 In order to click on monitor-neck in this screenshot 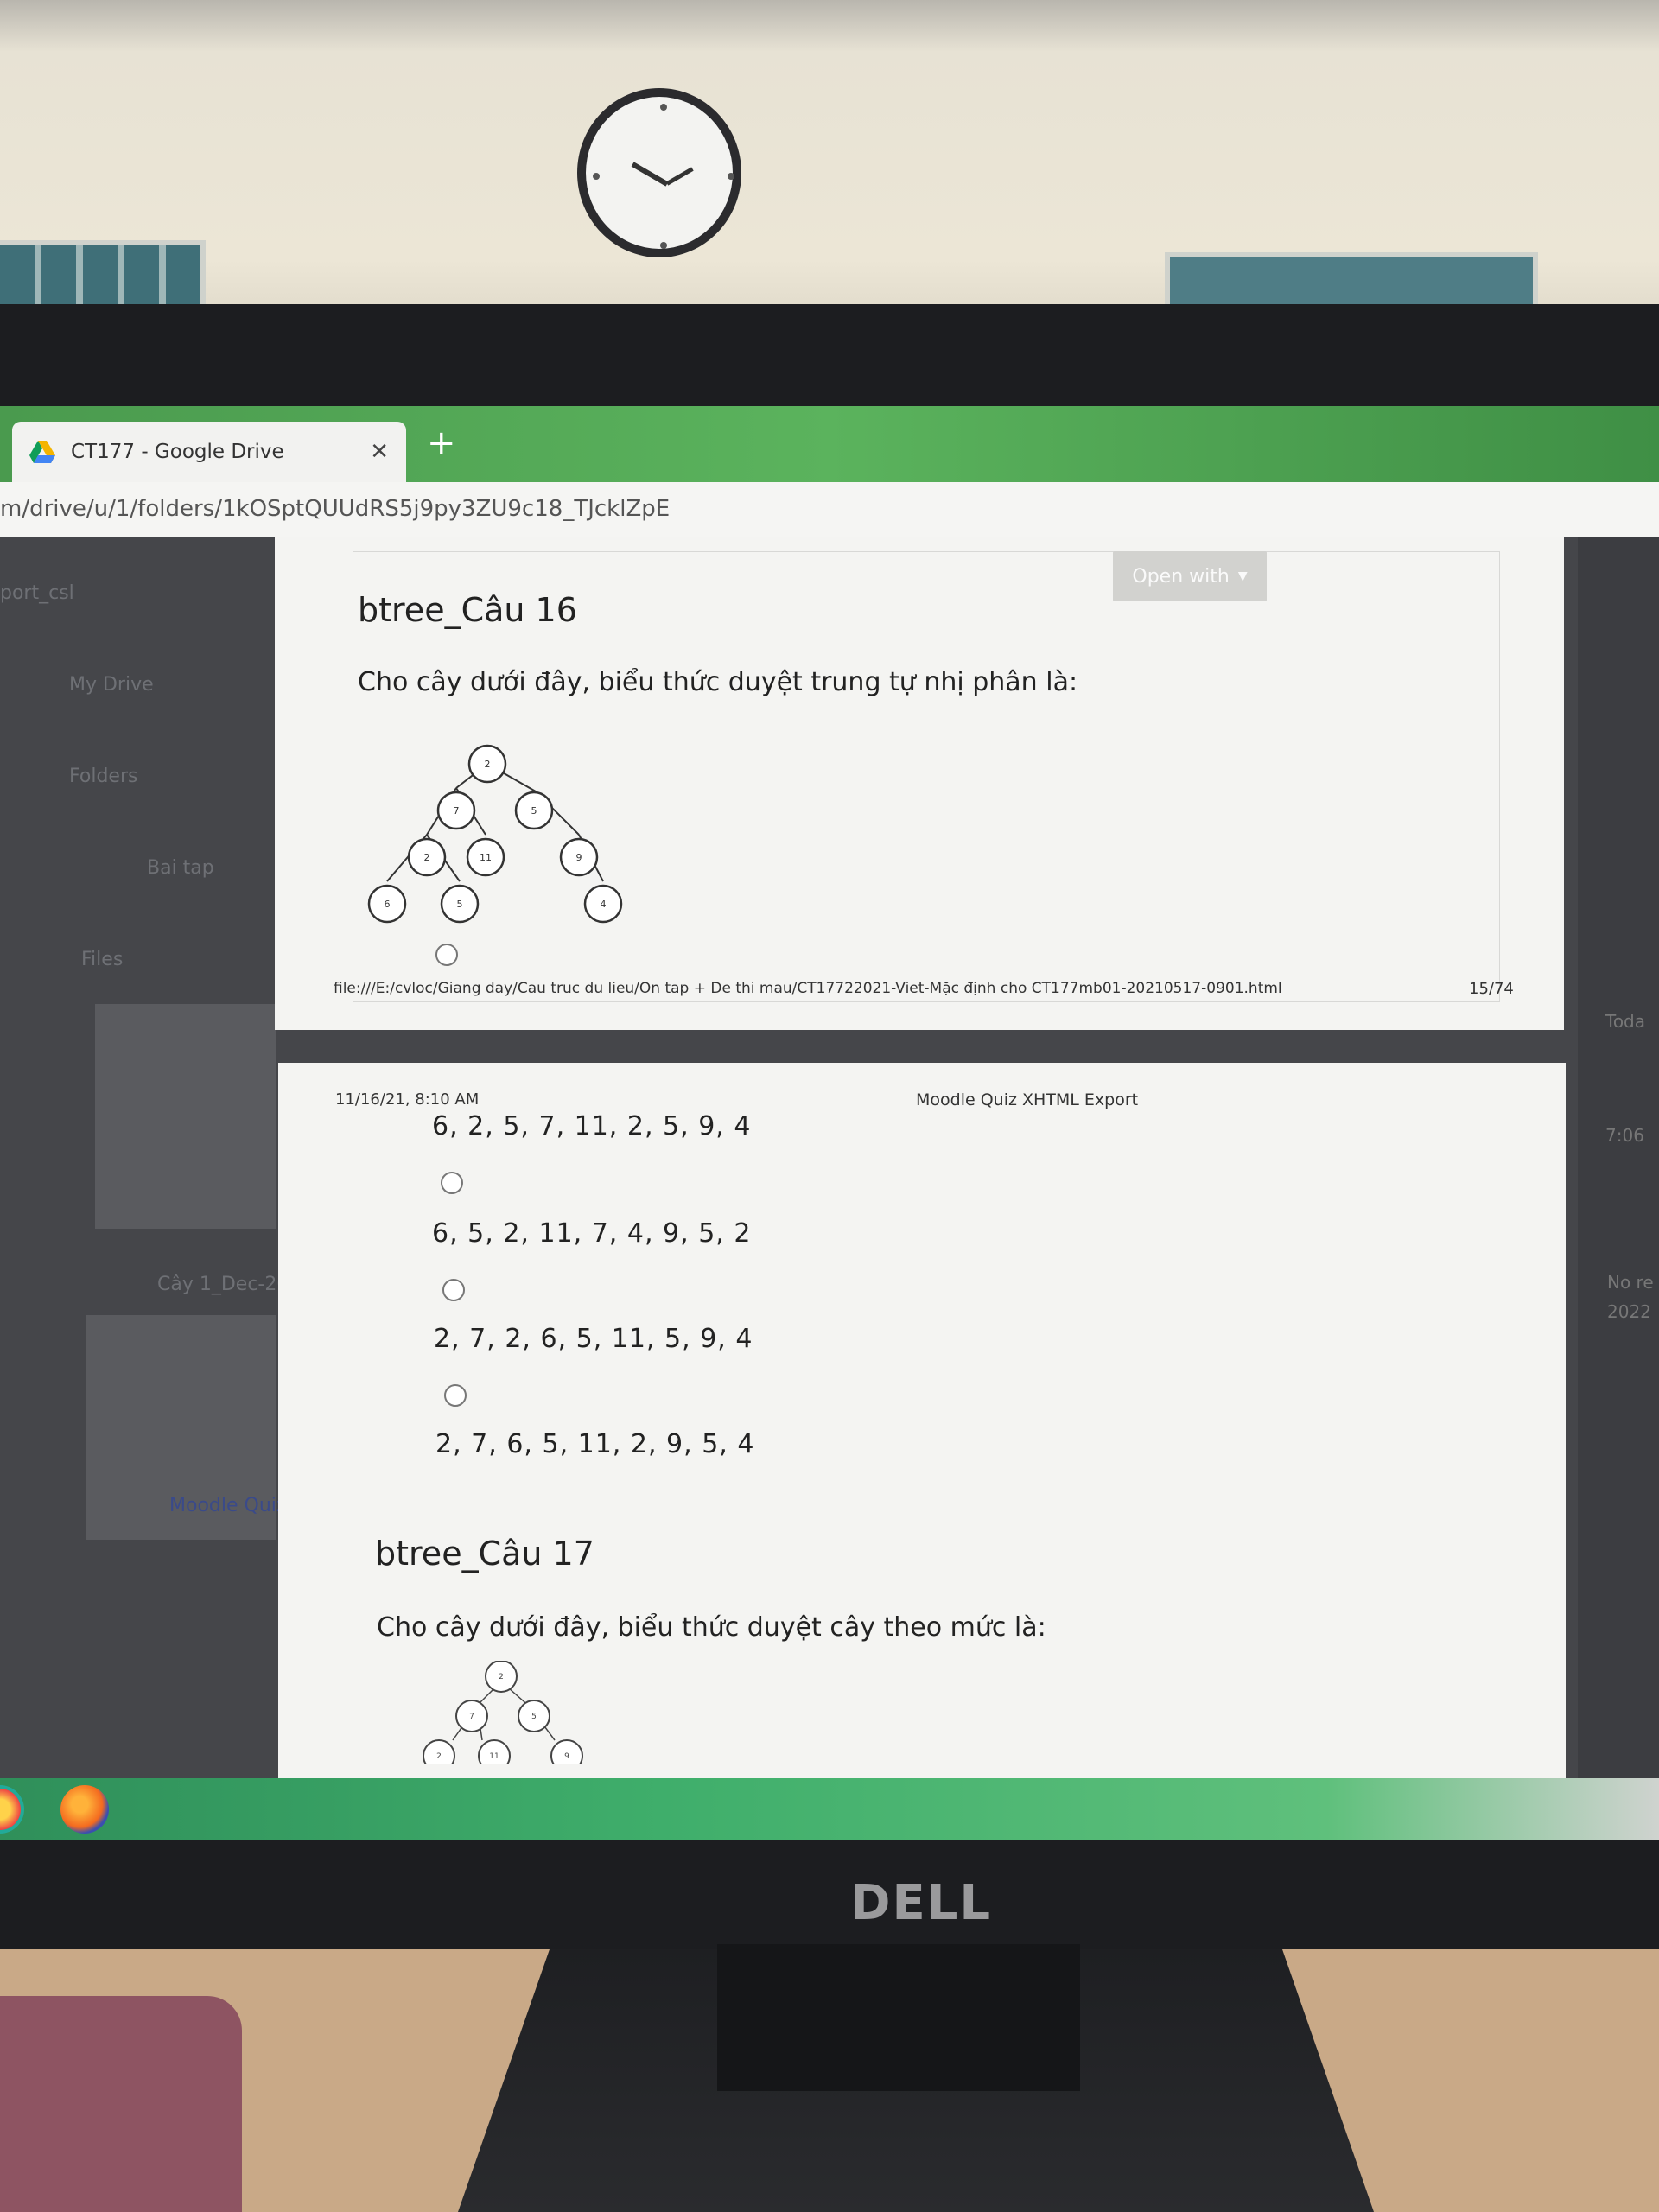, I will do `click(898, 2017)`.